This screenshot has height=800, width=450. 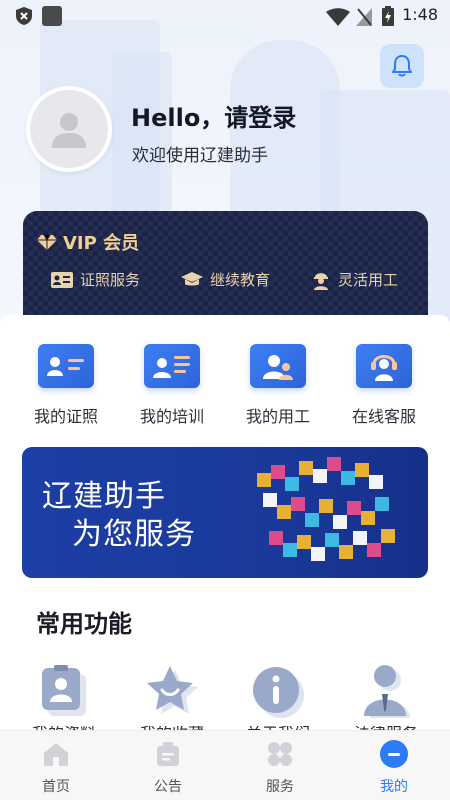 I want to click on vip-item-label: 继续教育, so click(x=240, y=280).